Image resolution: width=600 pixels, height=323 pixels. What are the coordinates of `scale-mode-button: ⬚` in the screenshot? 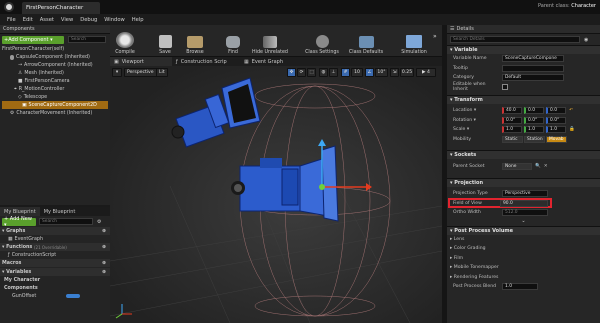 It's located at (311, 72).